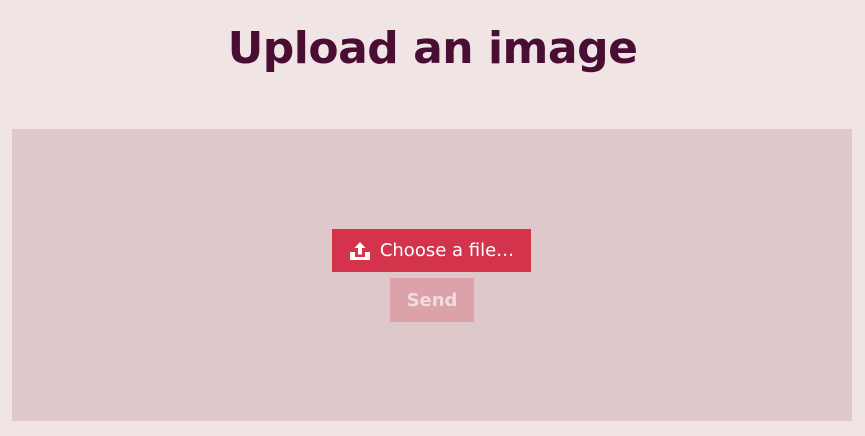 The image size is (865, 436). I want to click on upload-icon, so click(360, 251).